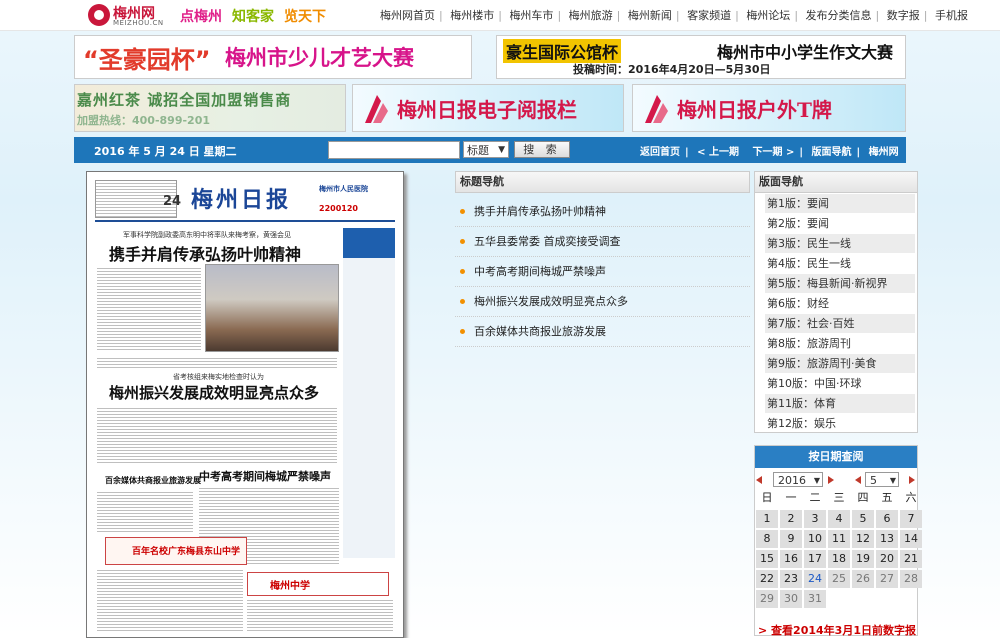 The image size is (1000, 638). What do you see at coordinates (903, 15) in the screenshot?
I see `top-nav-digital-paper: 数字报` at bounding box center [903, 15].